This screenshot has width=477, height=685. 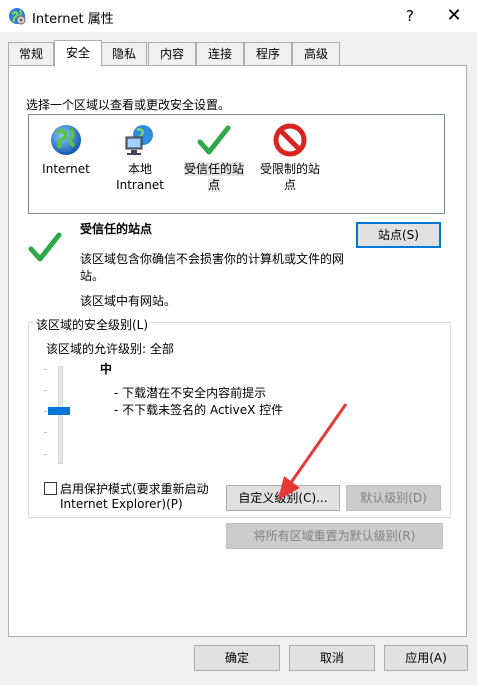 What do you see at coordinates (213, 169) in the screenshot?
I see `zone-trusted-sites-label-1: 受信任的站` at bounding box center [213, 169].